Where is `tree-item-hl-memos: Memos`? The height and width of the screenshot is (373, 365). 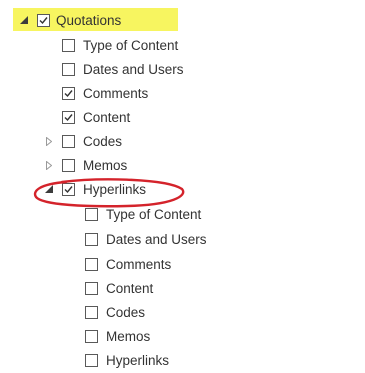
tree-item-hl-memos: Memos is located at coordinates (117, 336).